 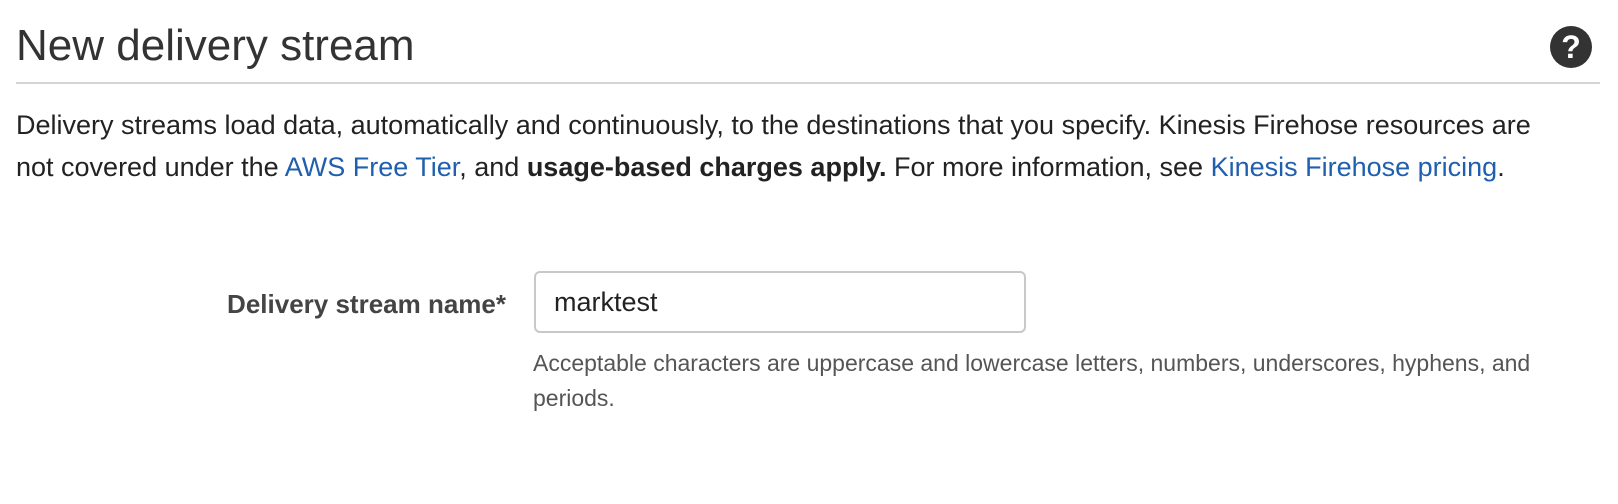 What do you see at coordinates (372, 167) in the screenshot?
I see `aws-free-tier-link: AWS Free Tier` at bounding box center [372, 167].